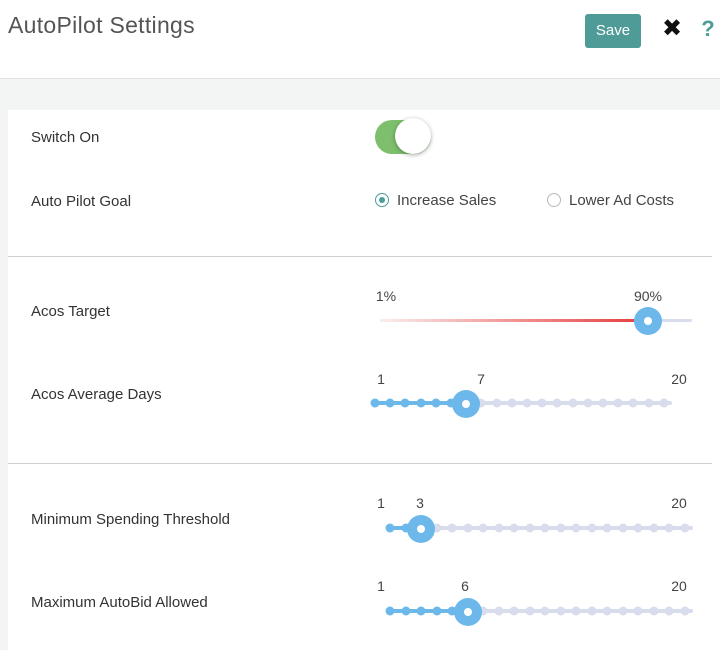 Image resolution: width=720 pixels, height=650 pixels. Describe the element at coordinates (648, 296) in the screenshot. I see `acos-target-value-label: 90%` at that location.